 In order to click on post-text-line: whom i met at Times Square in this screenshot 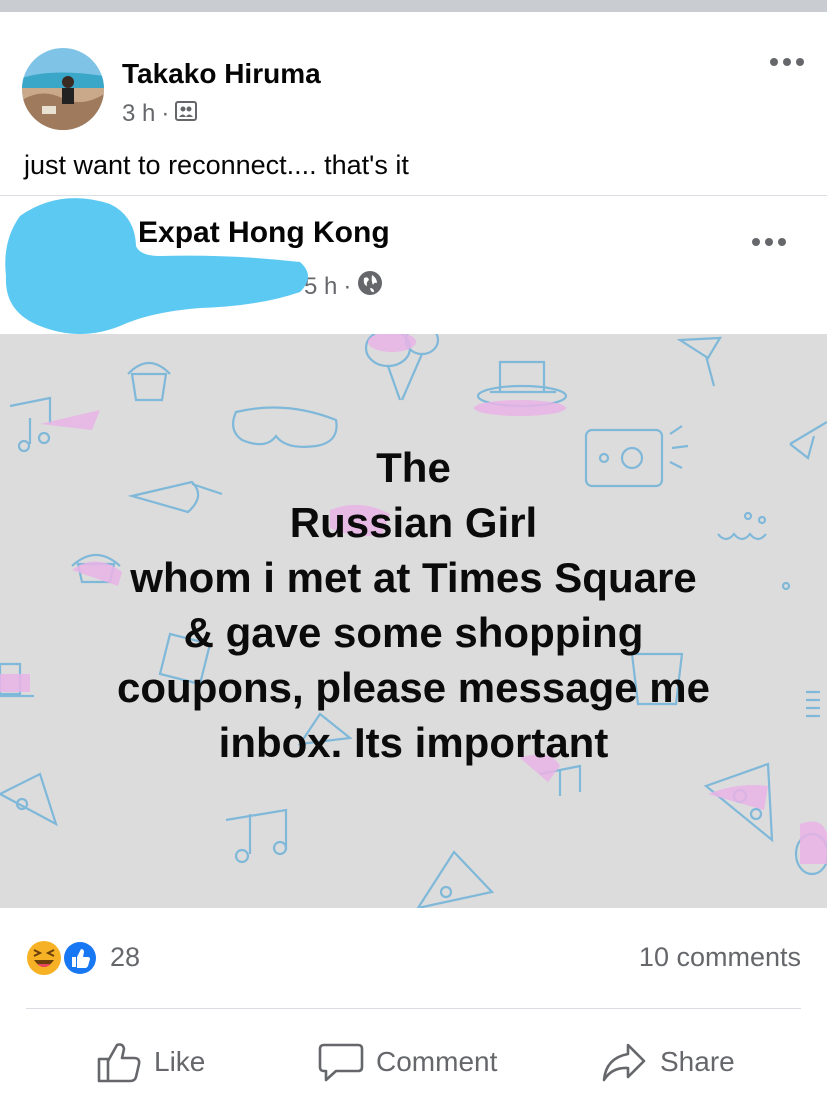, I will do `click(413, 577)`.